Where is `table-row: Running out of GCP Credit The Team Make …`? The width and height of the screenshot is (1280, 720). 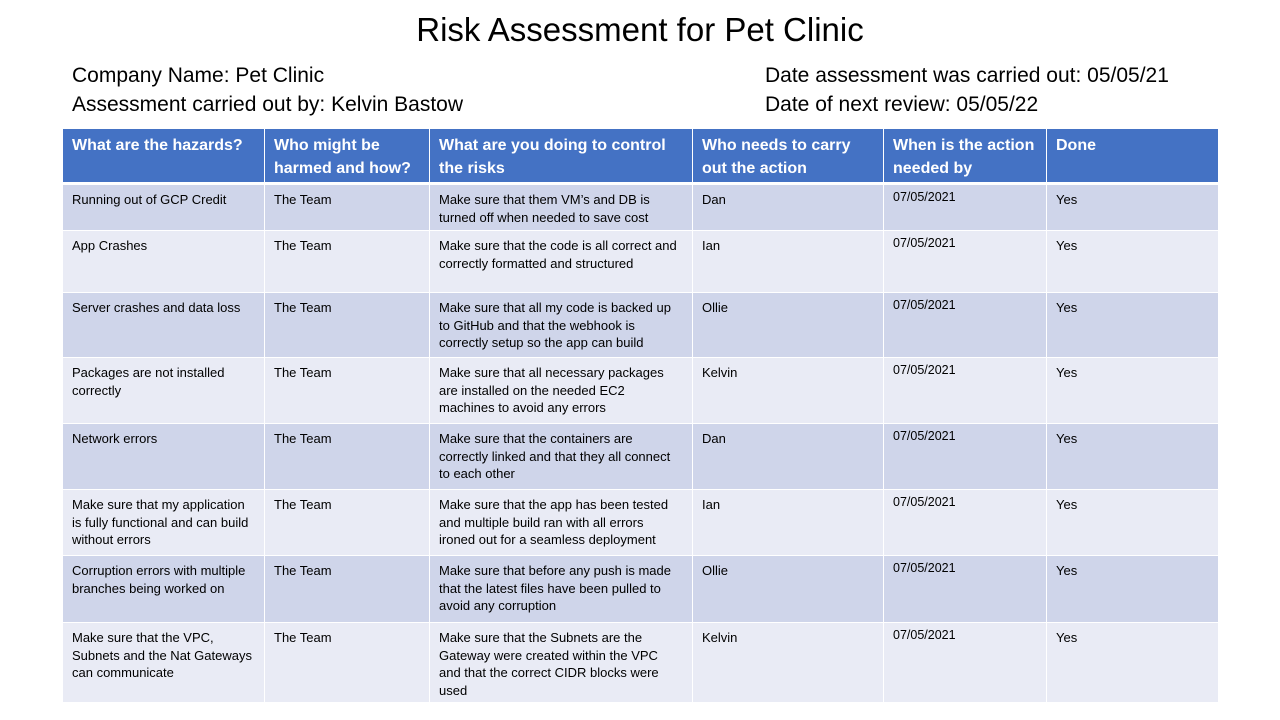 table-row: Running out of GCP Credit The Team Make … is located at coordinates (640, 207).